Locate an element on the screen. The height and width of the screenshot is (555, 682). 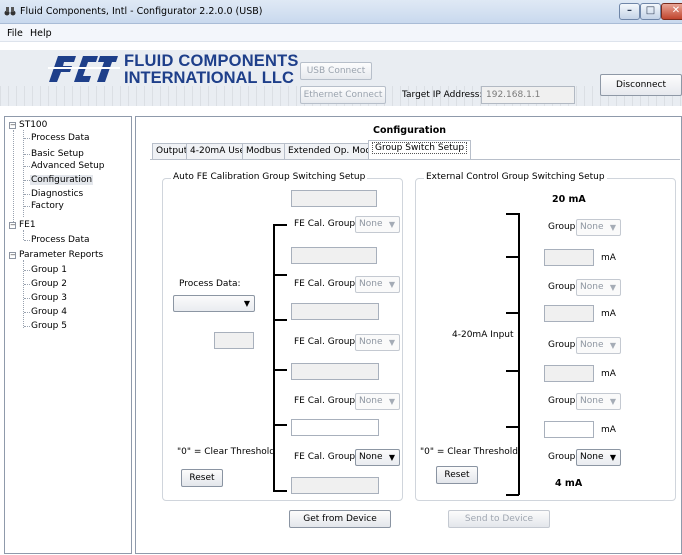
tab-extended-op-mode: Extended Op. Mode is located at coordinates (332, 151).